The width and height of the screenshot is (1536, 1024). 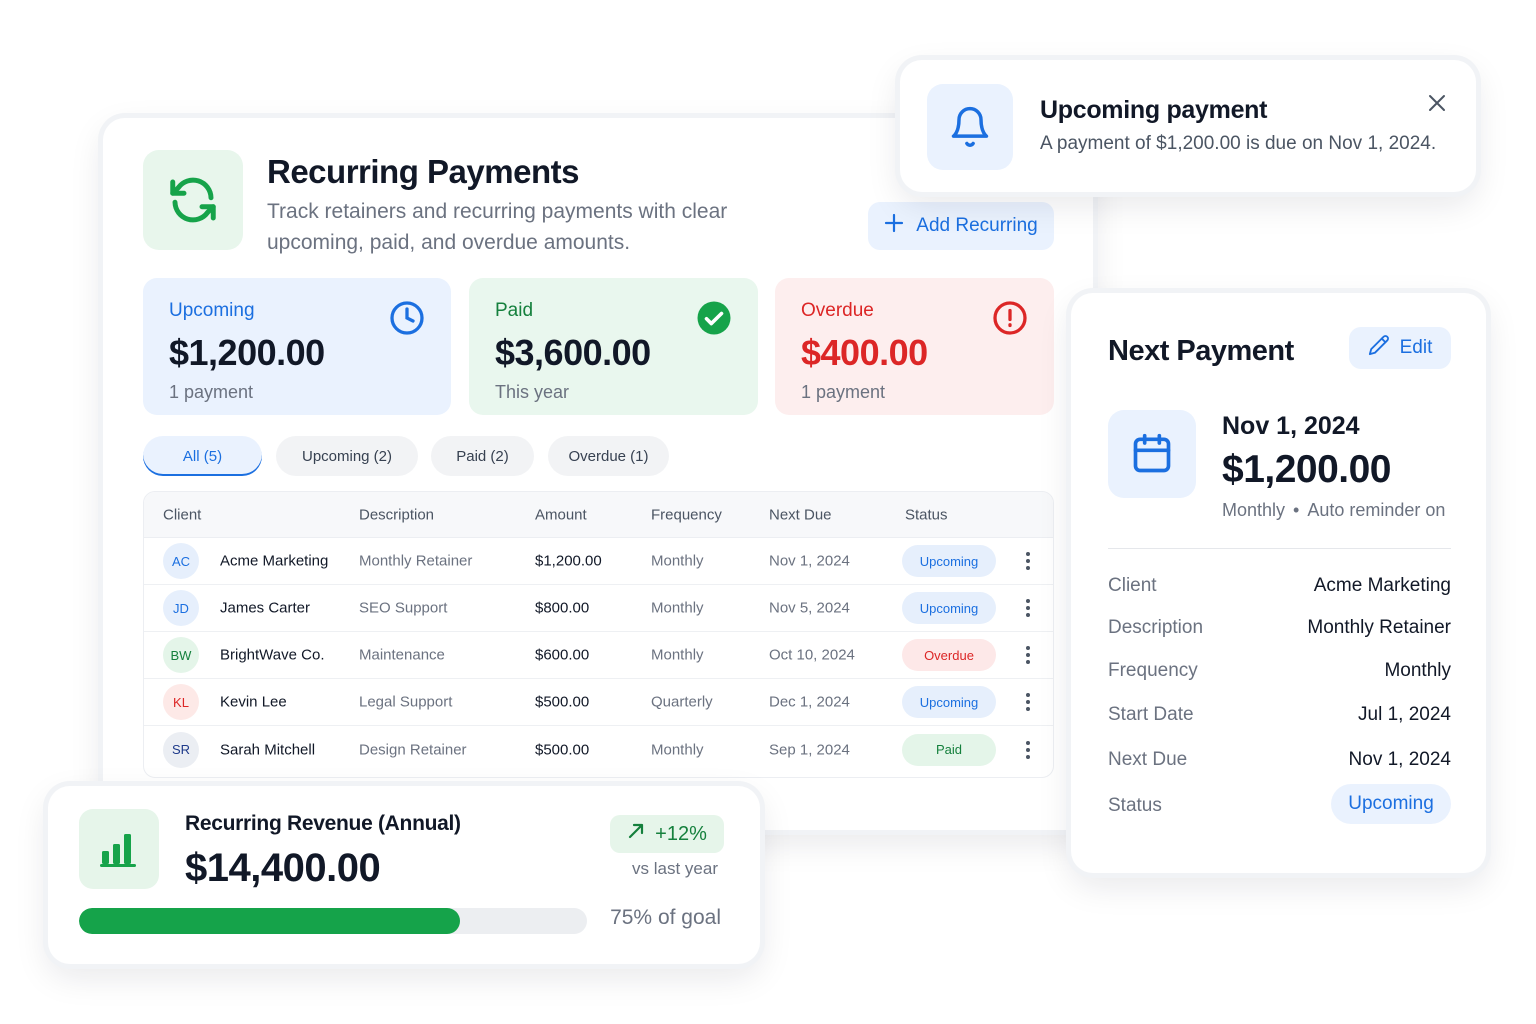 I want to click on goal-progress-text: 75% of goal, so click(x=665, y=917).